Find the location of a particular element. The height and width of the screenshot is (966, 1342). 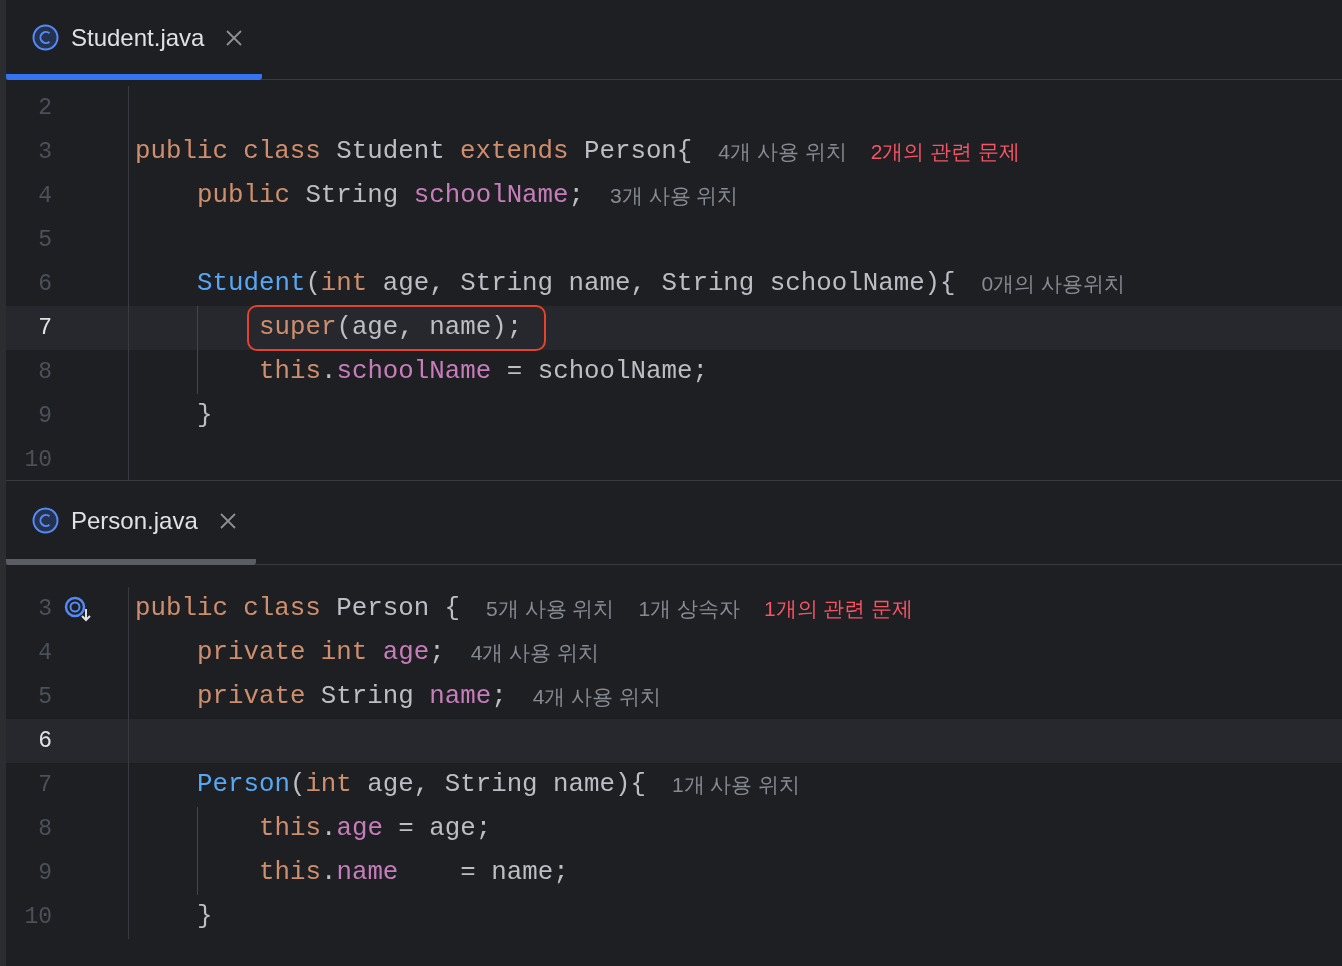

line-number: 6 is located at coordinates (44, 741).